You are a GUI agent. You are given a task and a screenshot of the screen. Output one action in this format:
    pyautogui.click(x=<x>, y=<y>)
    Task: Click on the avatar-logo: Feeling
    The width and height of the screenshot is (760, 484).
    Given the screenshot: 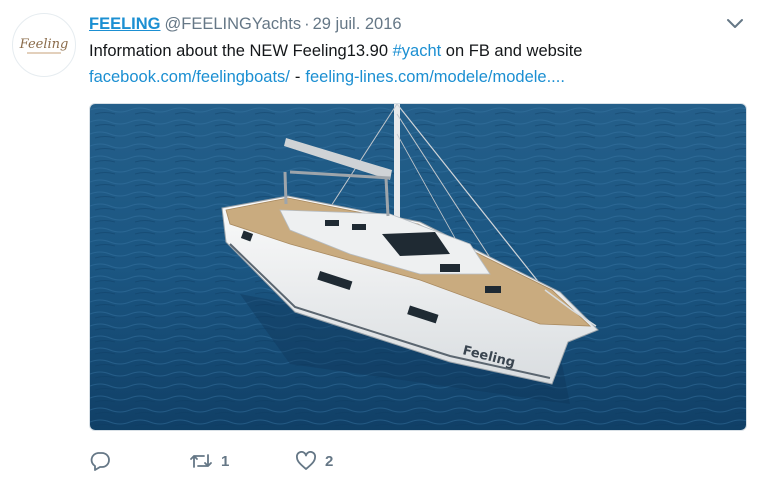 What is the action you would take?
    pyautogui.click(x=44, y=45)
    